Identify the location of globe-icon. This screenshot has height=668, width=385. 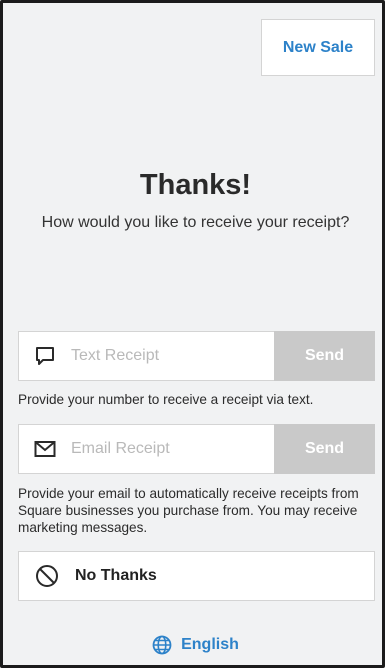
(162, 645).